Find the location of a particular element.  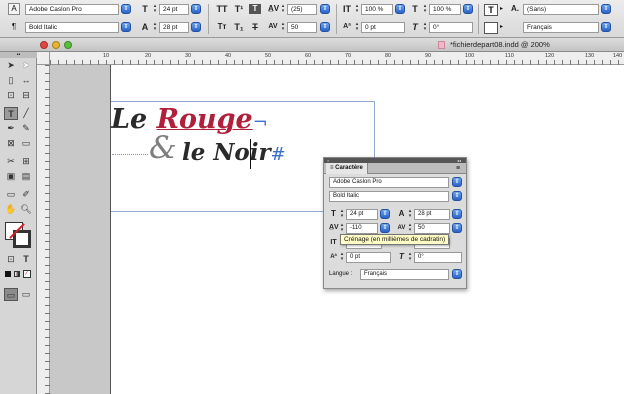

formatting-text-icon: T is located at coordinates (26, 259).